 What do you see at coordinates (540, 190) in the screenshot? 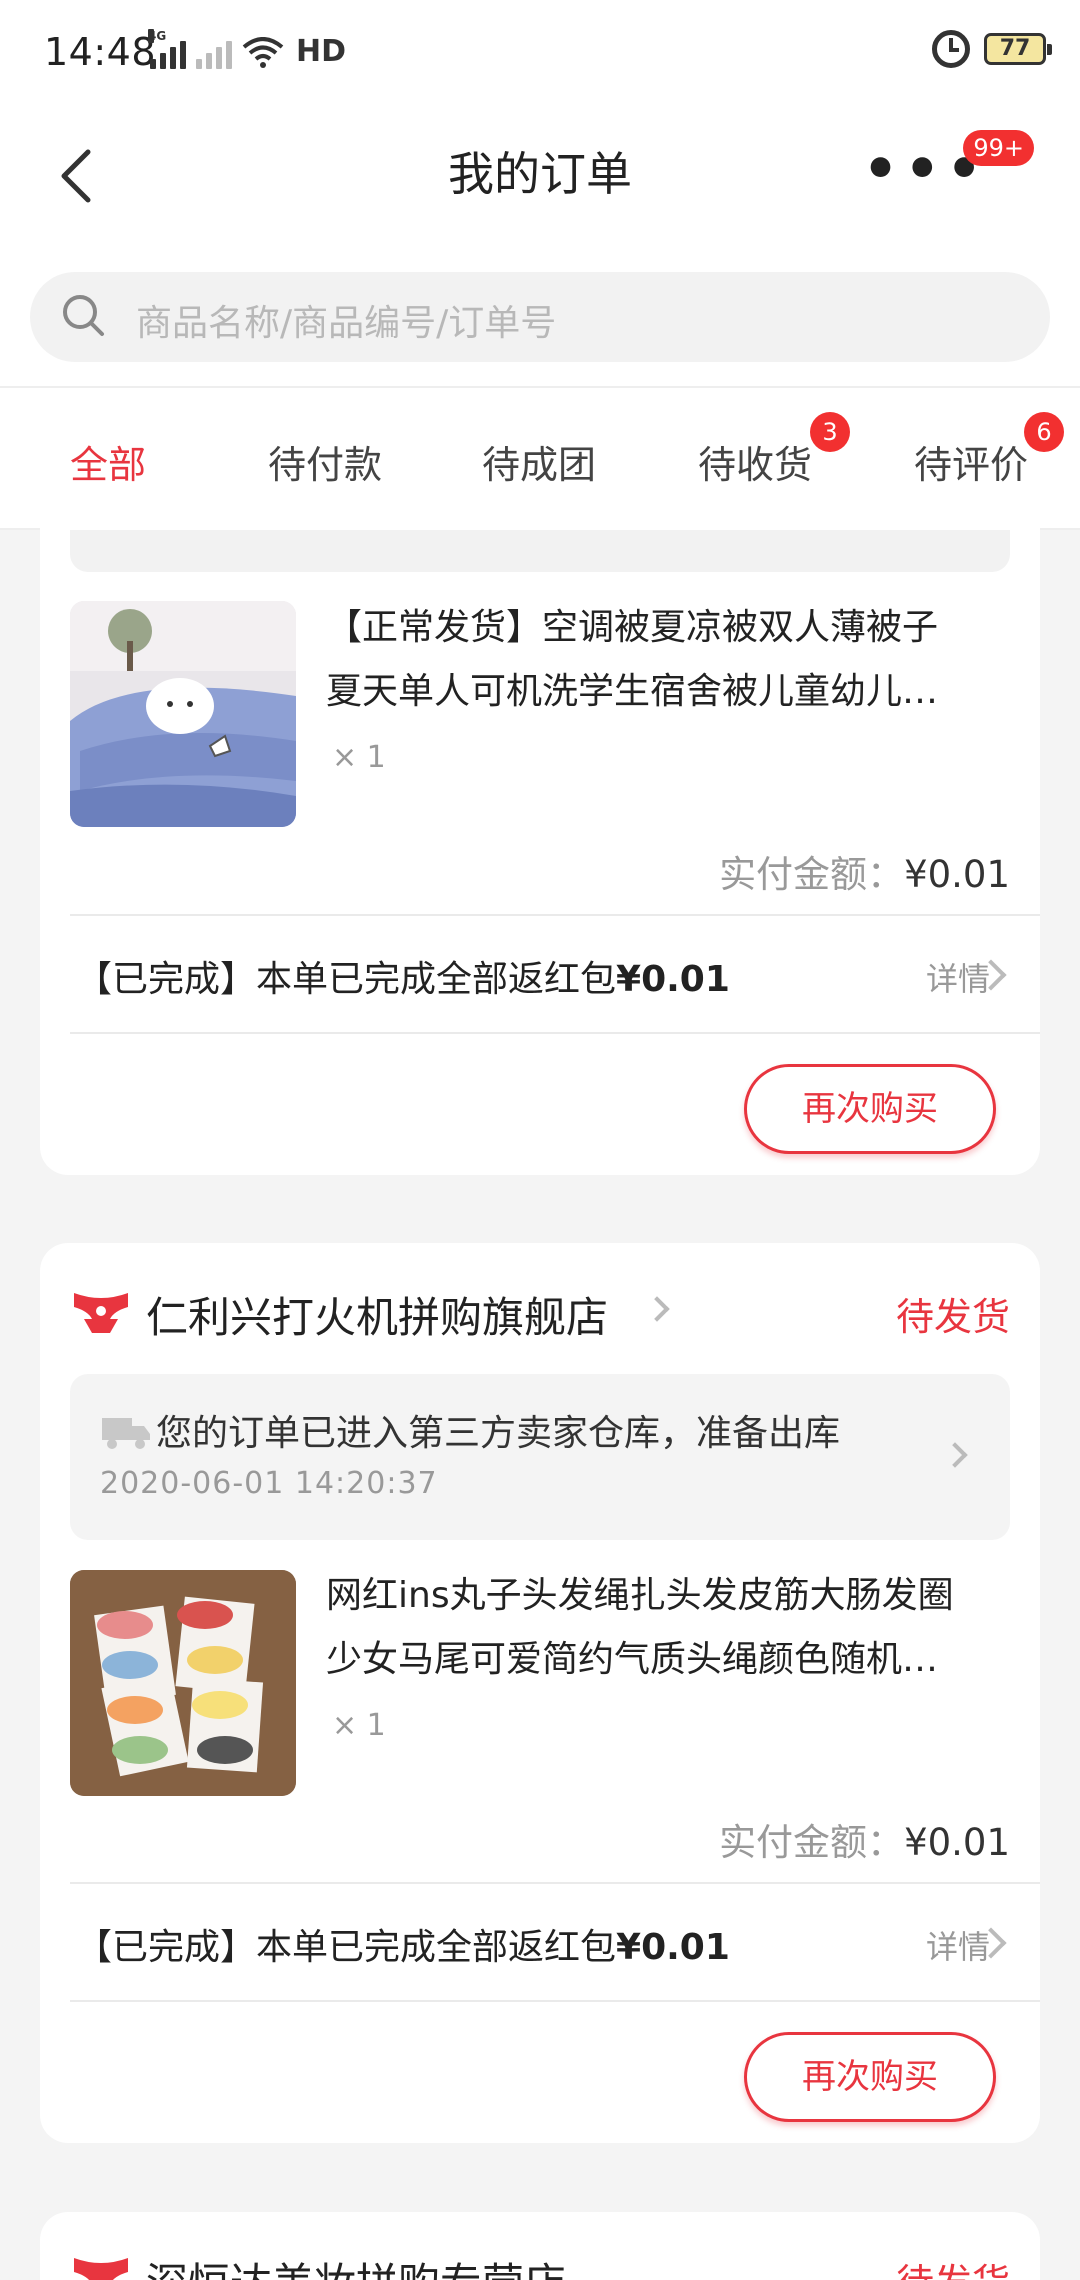
I see `header: 我的订单 ••• 99+` at bounding box center [540, 190].